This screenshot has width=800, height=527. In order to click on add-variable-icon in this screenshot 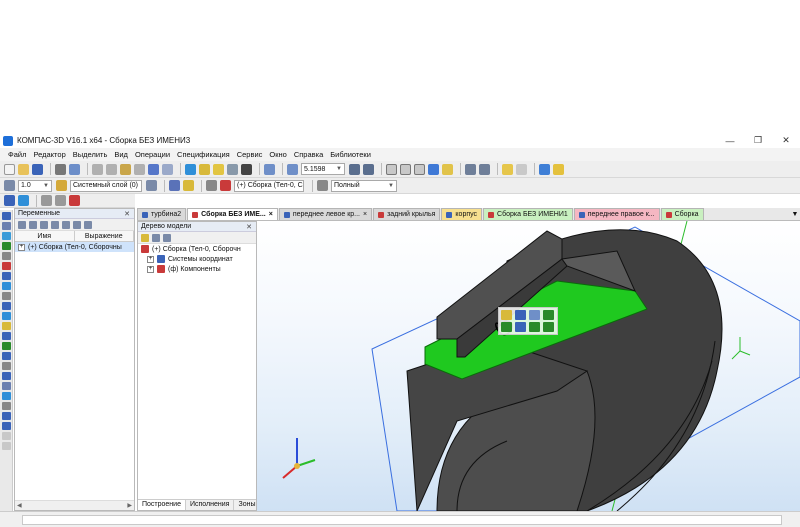, I will do `click(22, 224)`.